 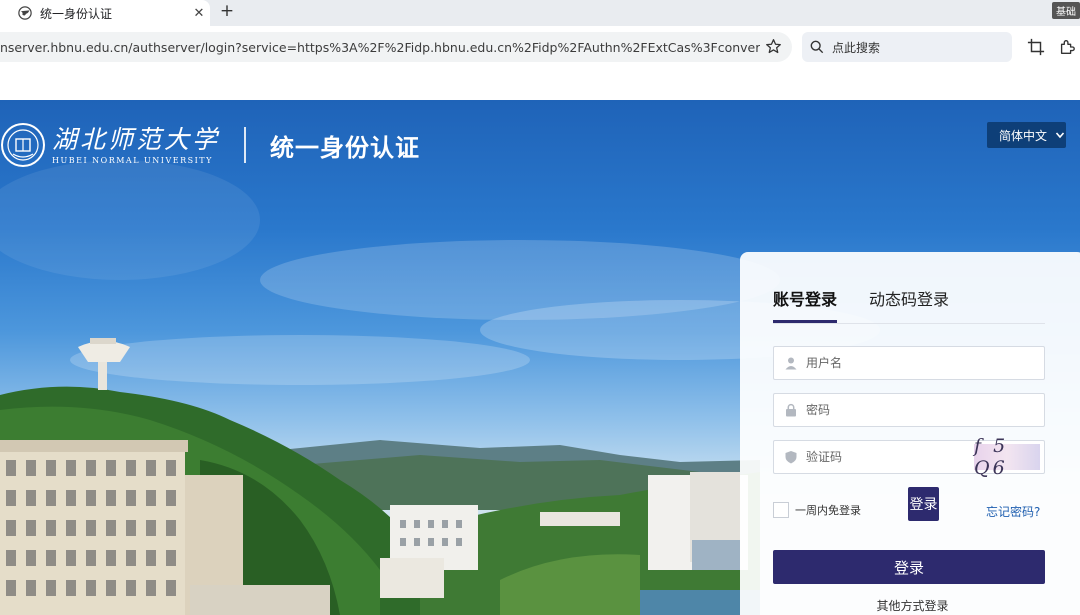 I want to click on bookmark-star-icon, so click(x=773, y=46).